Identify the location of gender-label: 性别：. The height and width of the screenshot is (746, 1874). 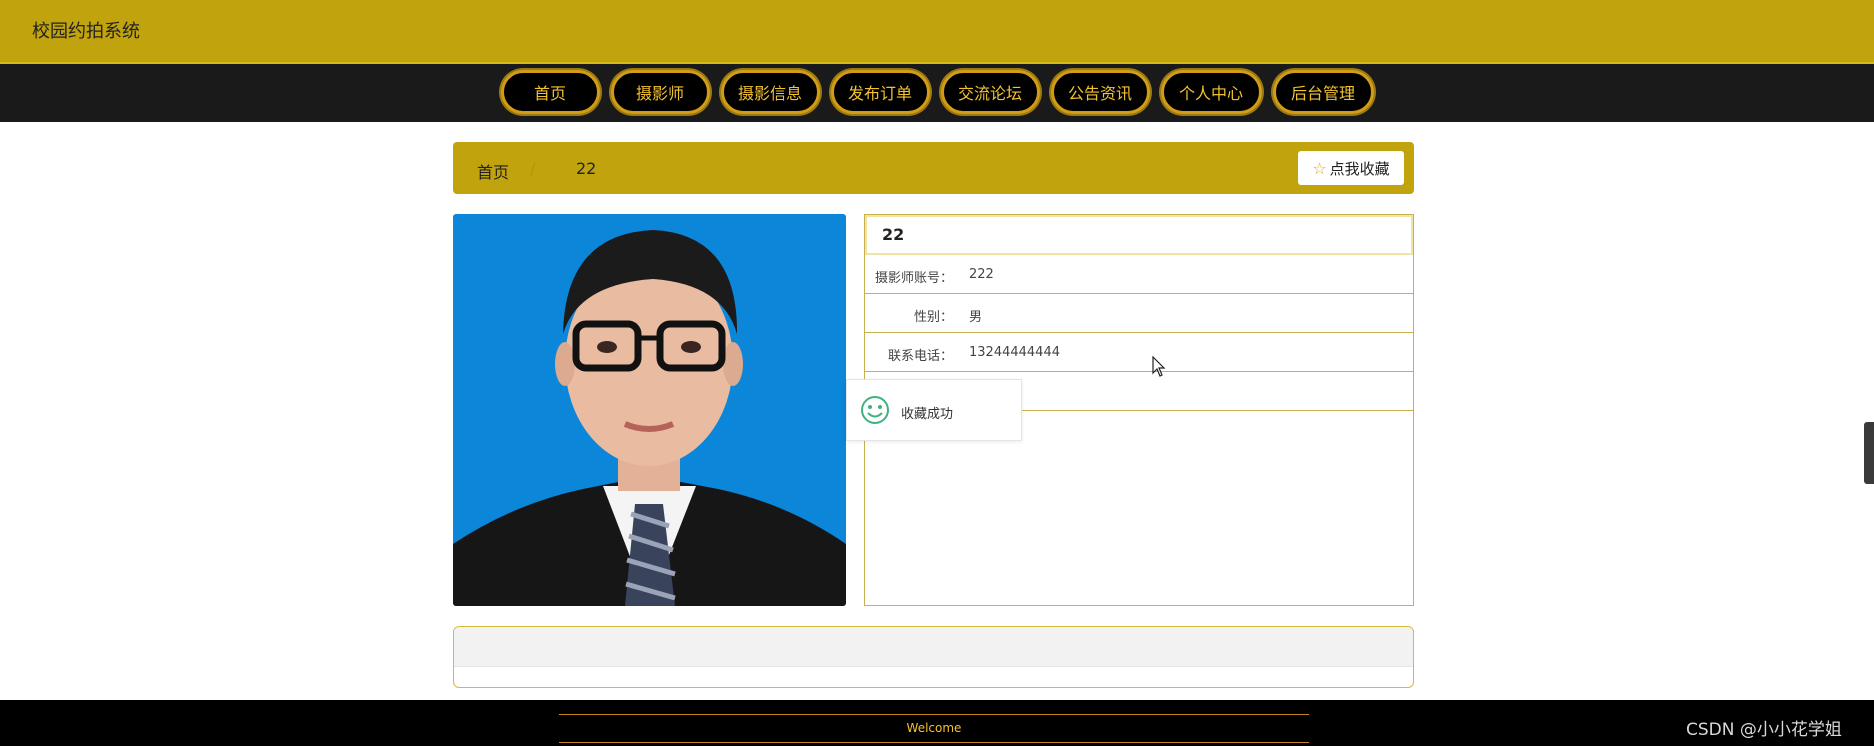
(933, 317).